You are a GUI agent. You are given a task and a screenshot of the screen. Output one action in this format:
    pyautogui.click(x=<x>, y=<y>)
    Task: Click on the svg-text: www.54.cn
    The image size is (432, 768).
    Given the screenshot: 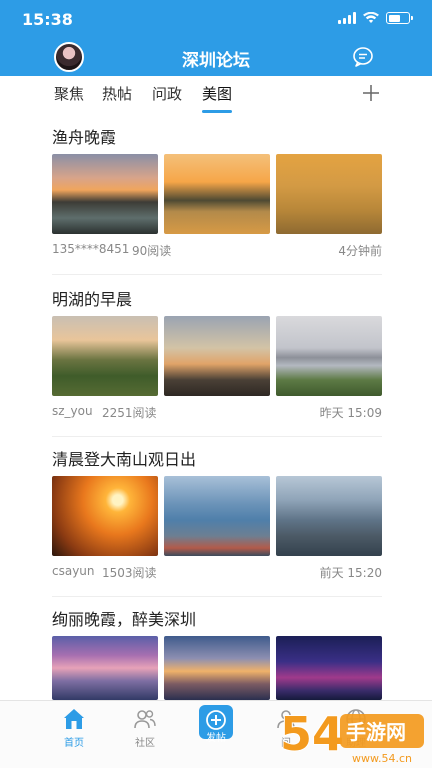 What is the action you would take?
    pyautogui.click(x=382, y=758)
    